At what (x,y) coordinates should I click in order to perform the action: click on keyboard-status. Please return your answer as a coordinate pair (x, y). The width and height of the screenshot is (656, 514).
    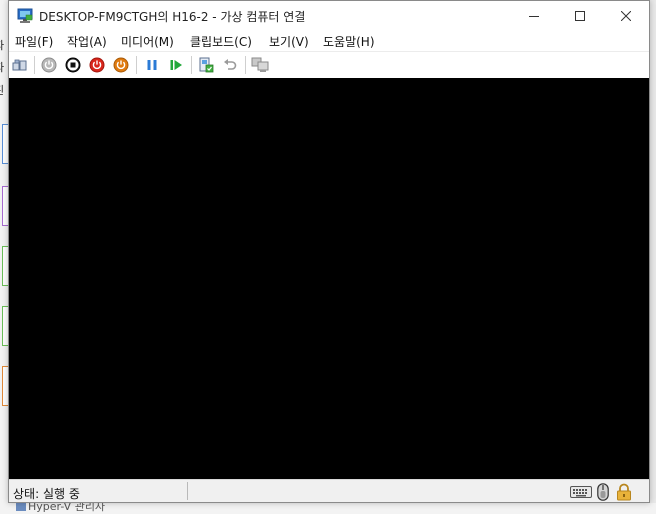
    Looking at the image, I should click on (581, 492).